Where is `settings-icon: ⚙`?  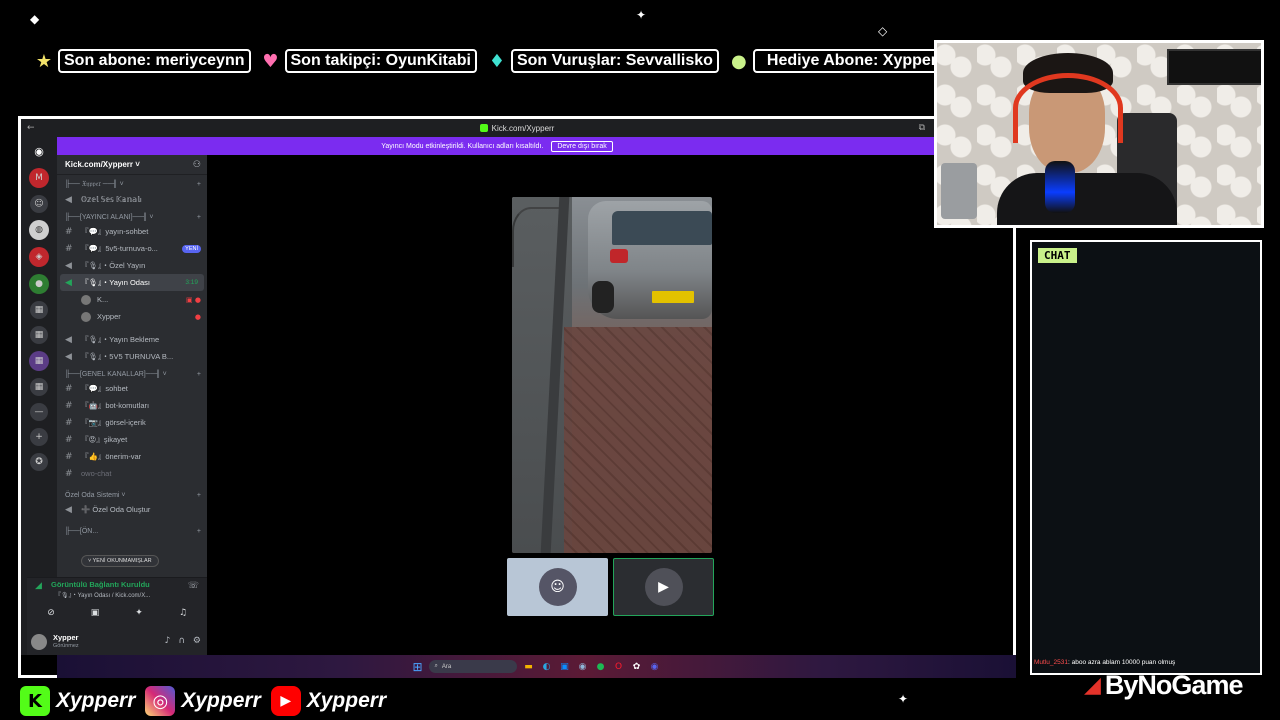 settings-icon: ⚙ is located at coordinates (197, 641).